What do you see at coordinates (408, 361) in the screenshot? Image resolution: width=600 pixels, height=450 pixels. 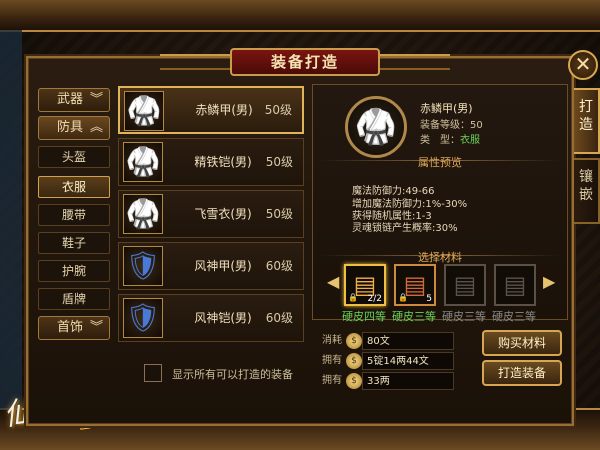 I see `cost-value: 5锭14两44文` at bounding box center [408, 361].